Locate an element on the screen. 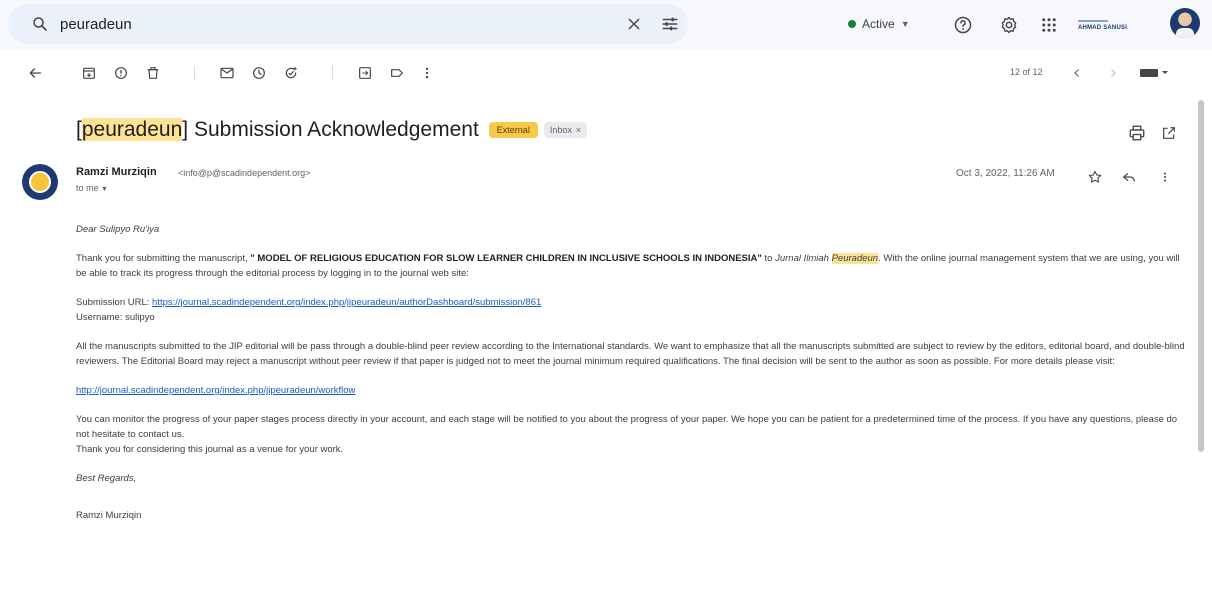 This screenshot has height=603, width=1212. sender-avatar-emblem is located at coordinates (40, 182).